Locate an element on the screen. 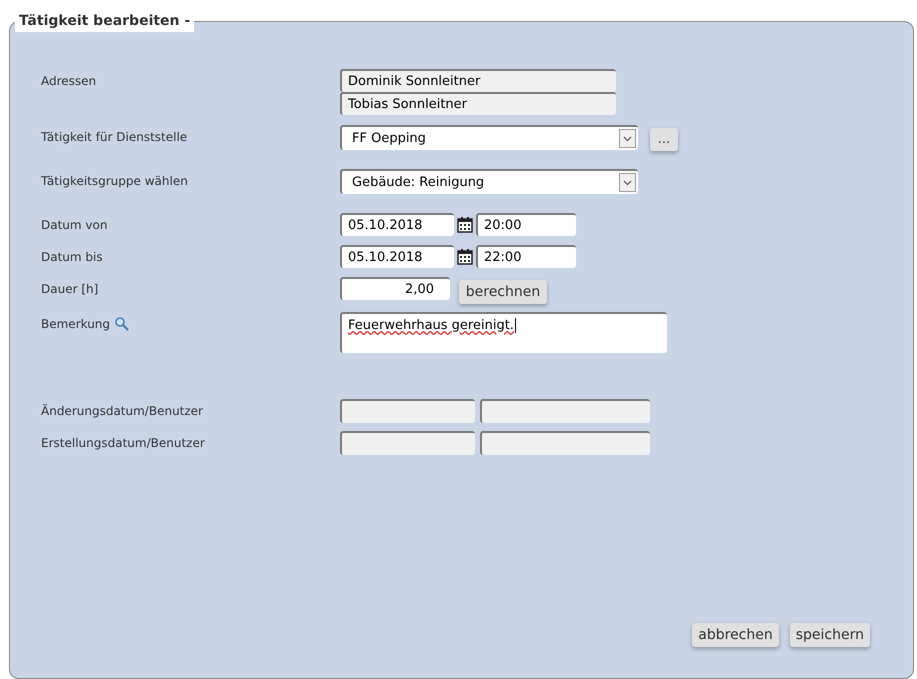  time-field: 20:00 is located at coordinates (526, 224).